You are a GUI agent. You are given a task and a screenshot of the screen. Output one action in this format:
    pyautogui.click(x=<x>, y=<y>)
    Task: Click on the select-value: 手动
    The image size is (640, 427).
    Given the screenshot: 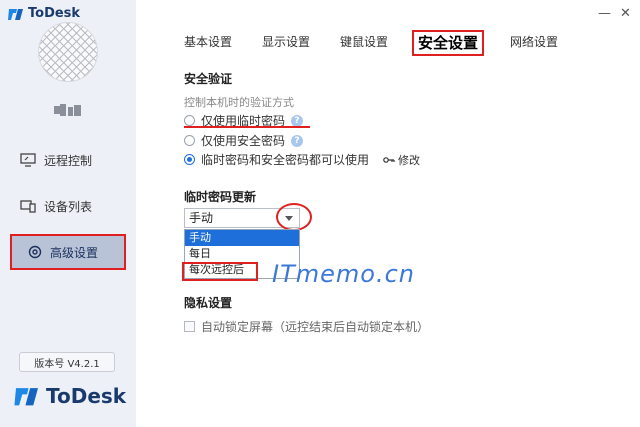 What is the action you would take?
    pyautogui.click(x=201, y=218)
    